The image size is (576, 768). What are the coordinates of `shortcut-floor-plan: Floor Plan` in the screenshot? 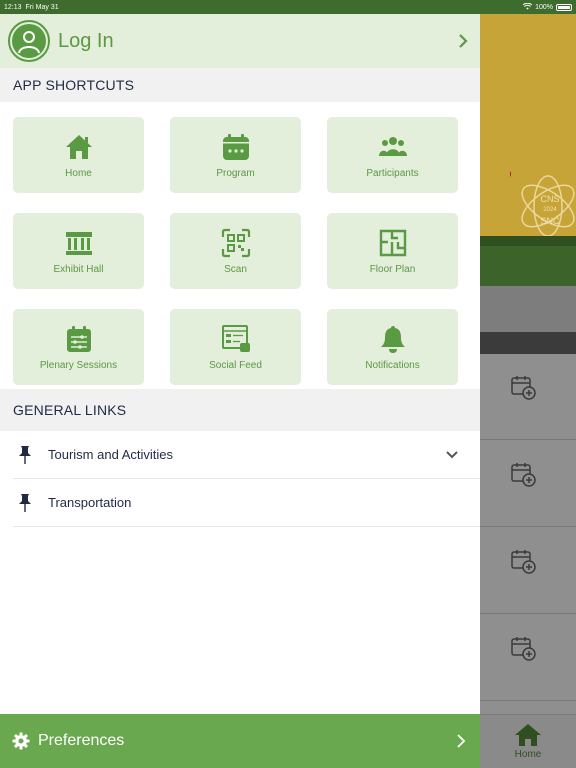 It's located at (392, 251).